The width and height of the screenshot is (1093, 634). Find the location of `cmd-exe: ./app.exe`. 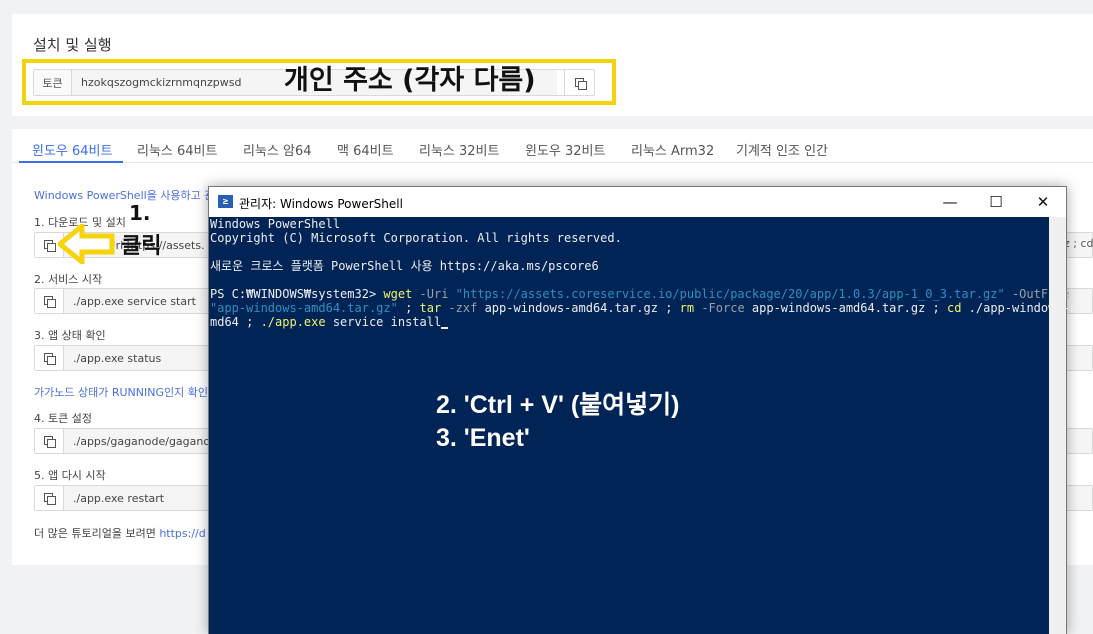

cmd-exe: ./app.exe is located at coordinates (293, 322).